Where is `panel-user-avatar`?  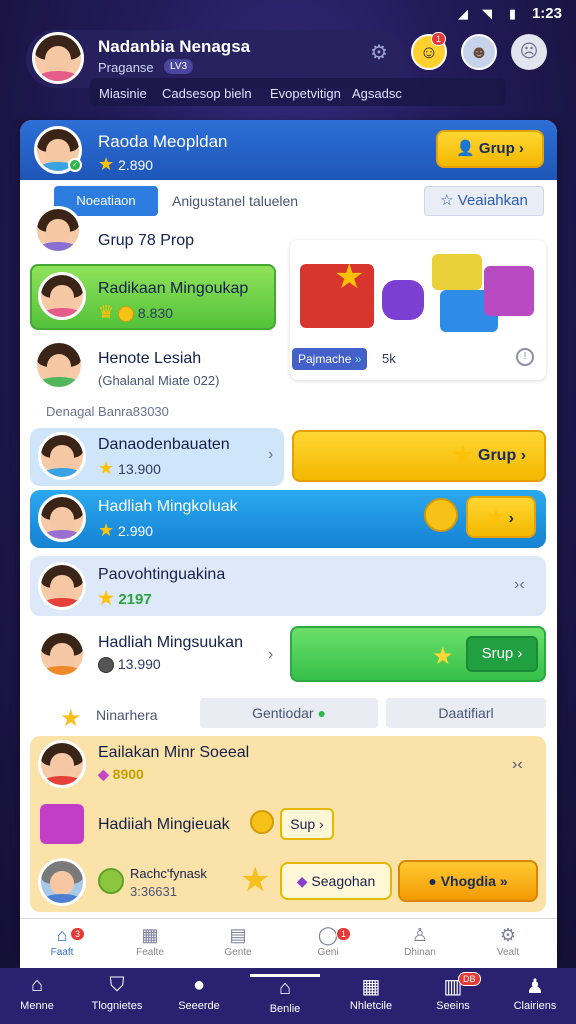 panel-user-avatar is located at coordinates (62, 882).